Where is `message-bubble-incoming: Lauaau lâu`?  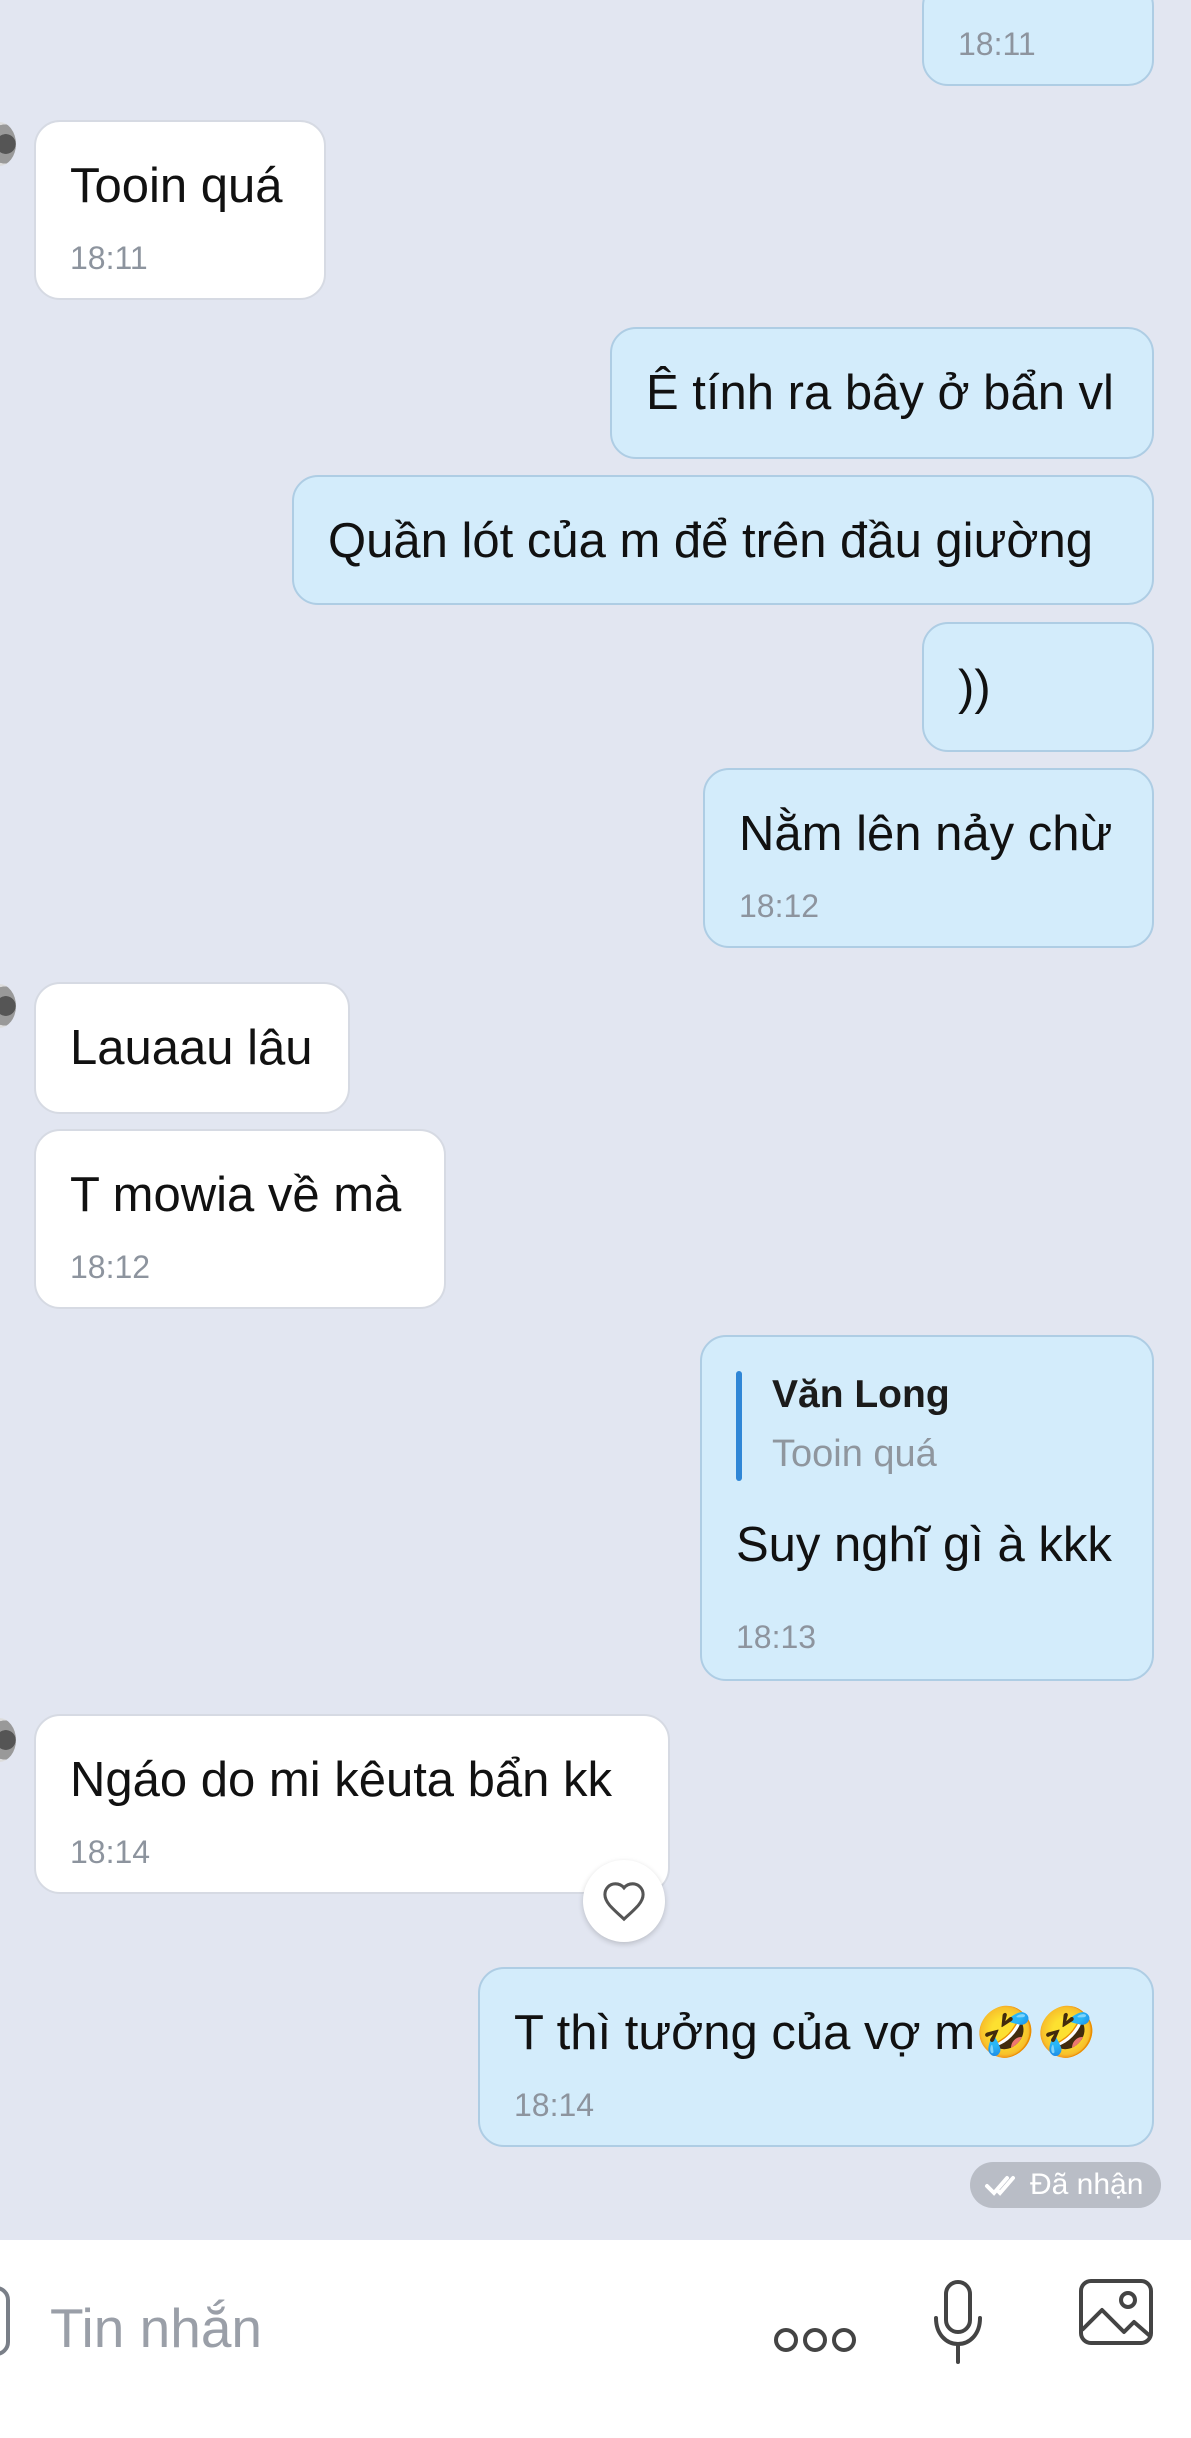 message-bubble-incoming: Lauaau lâu is located at coordinates (192, 1048).